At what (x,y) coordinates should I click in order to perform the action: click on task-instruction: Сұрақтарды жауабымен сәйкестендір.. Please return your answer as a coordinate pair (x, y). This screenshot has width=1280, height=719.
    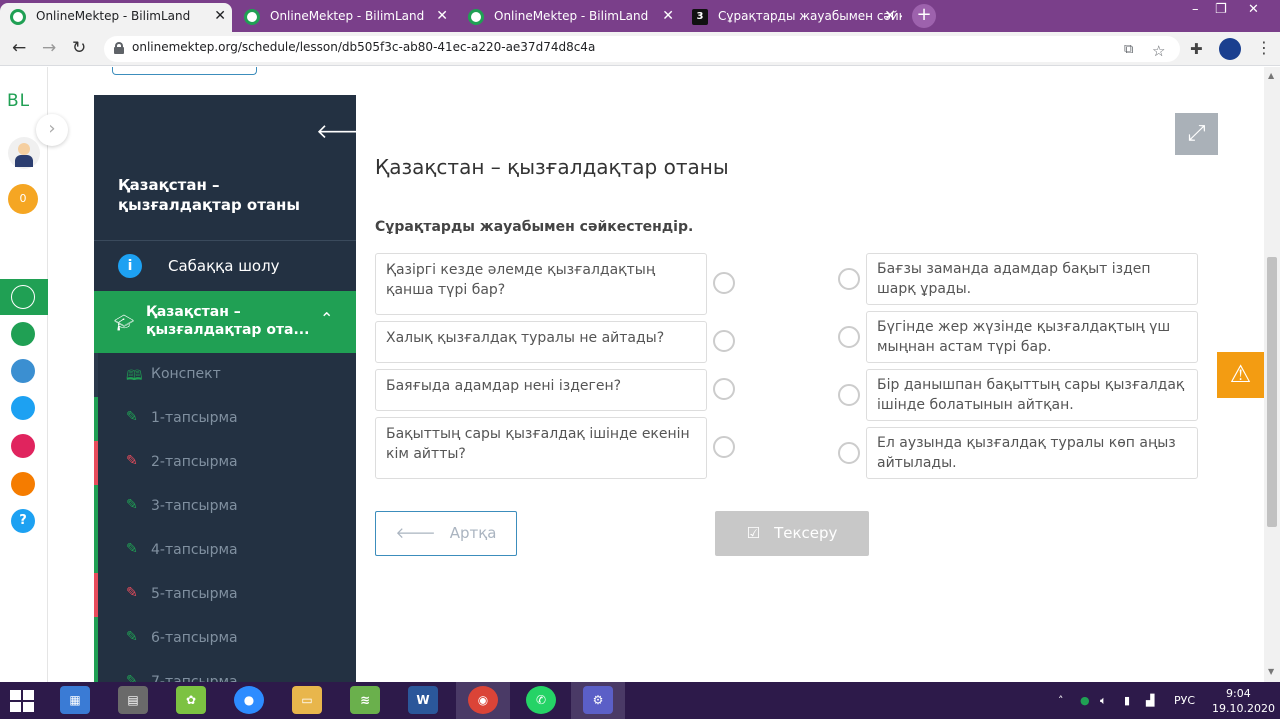
    Looking at the image, I should click on (534, 227).